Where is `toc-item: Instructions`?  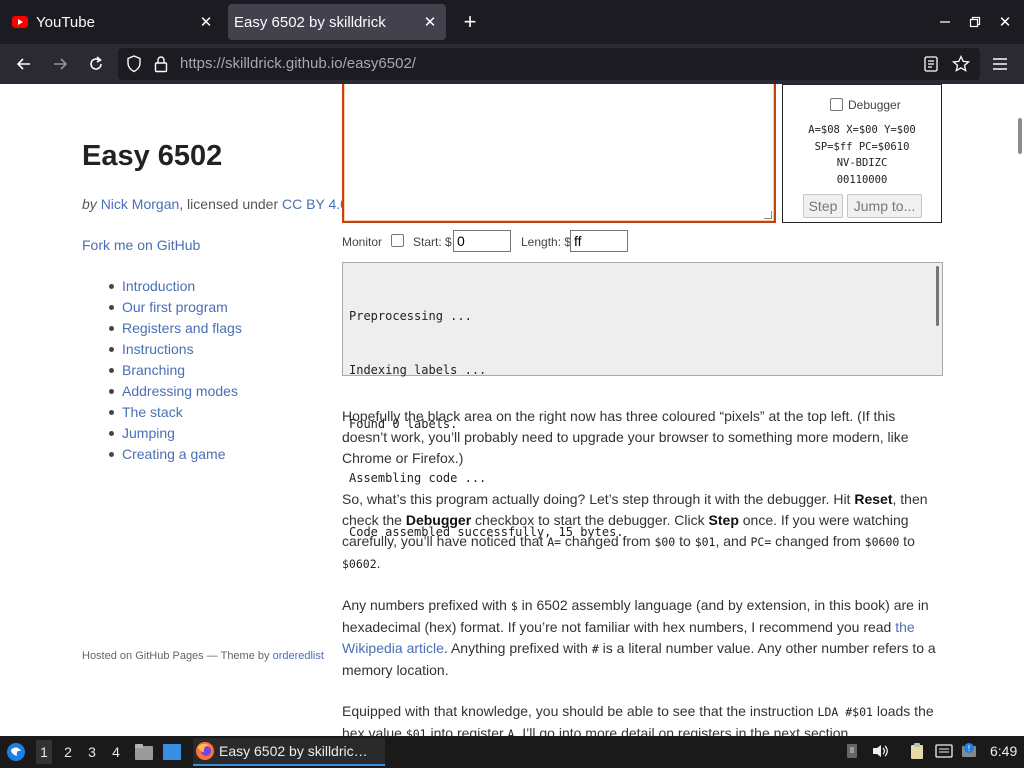 toc-item: Instructions is located at coordinates (175, 351).